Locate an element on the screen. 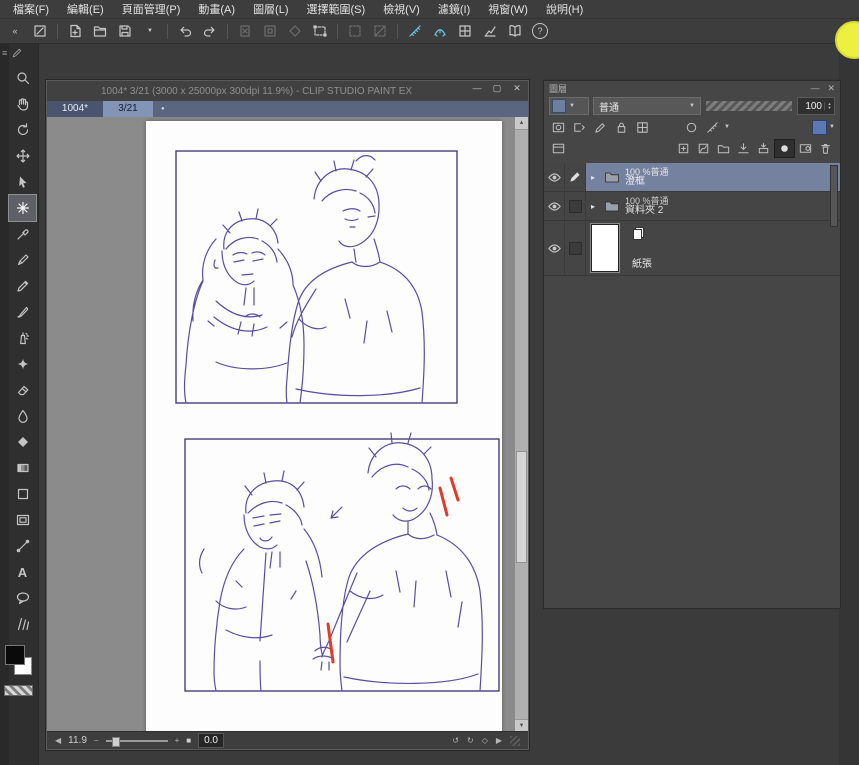  tool-pencil is located at coordinates (22, 286).